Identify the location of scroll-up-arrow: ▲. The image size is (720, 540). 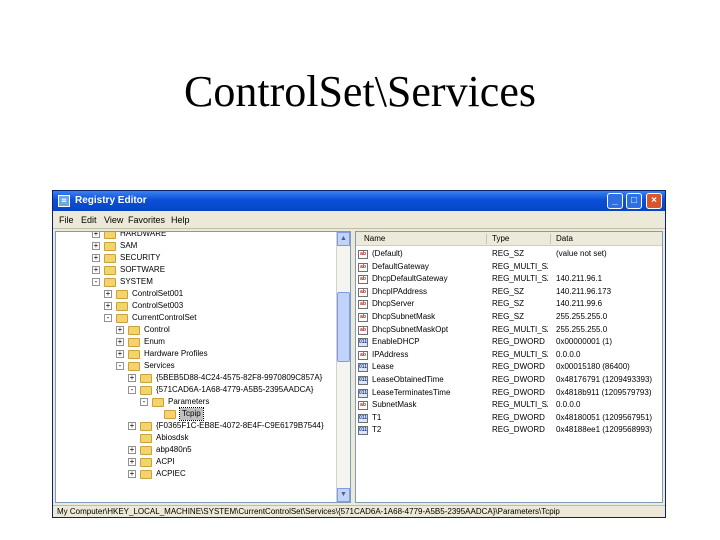
(343, 239).